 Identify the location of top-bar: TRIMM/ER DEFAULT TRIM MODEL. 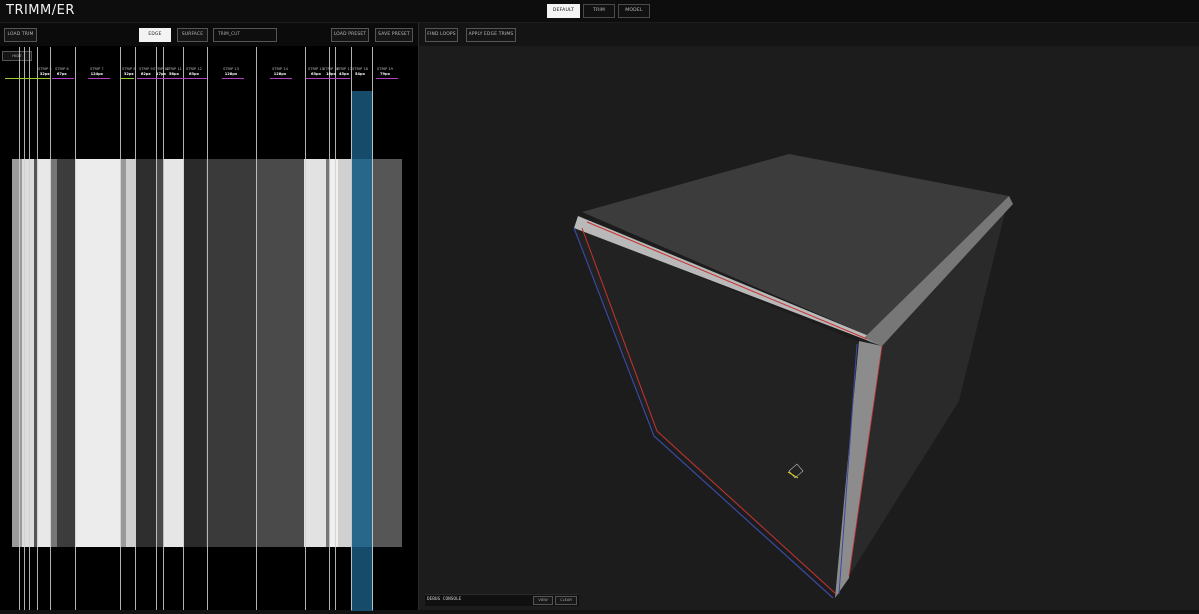
(599, 11).